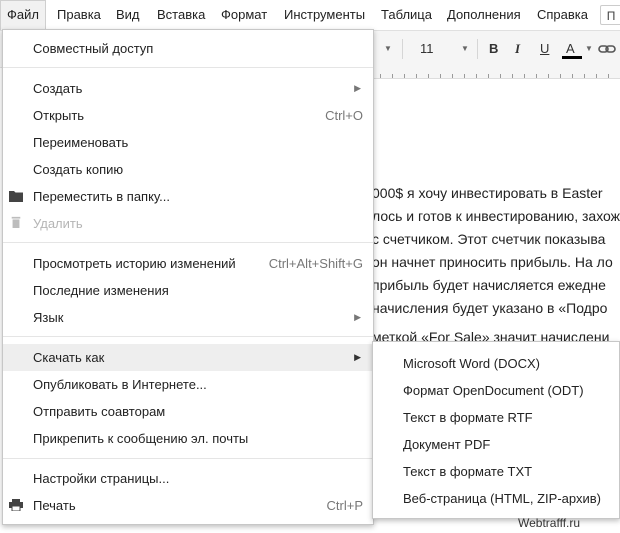 The height and width of the screenshot is (533, 620). Describe the element at coordinates (99, 411) in the screenshot. I see `menu-item-label: Отправить соавторам` at that location.